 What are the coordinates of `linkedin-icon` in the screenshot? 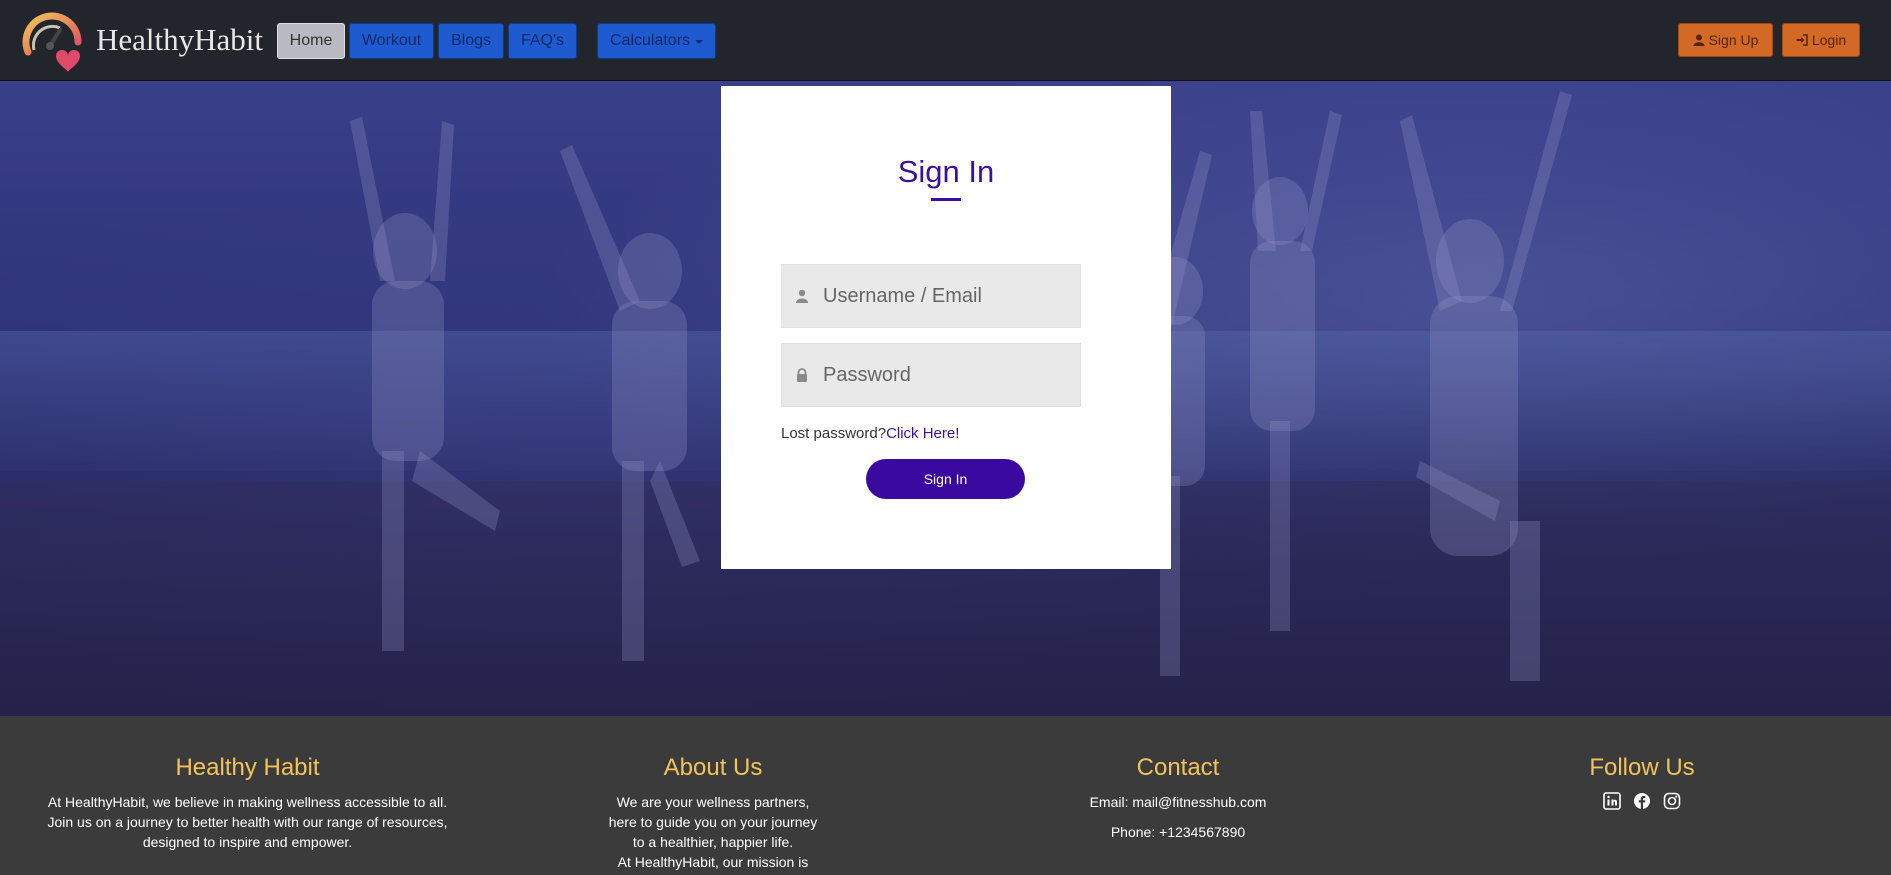 It's located at (1612, 801).